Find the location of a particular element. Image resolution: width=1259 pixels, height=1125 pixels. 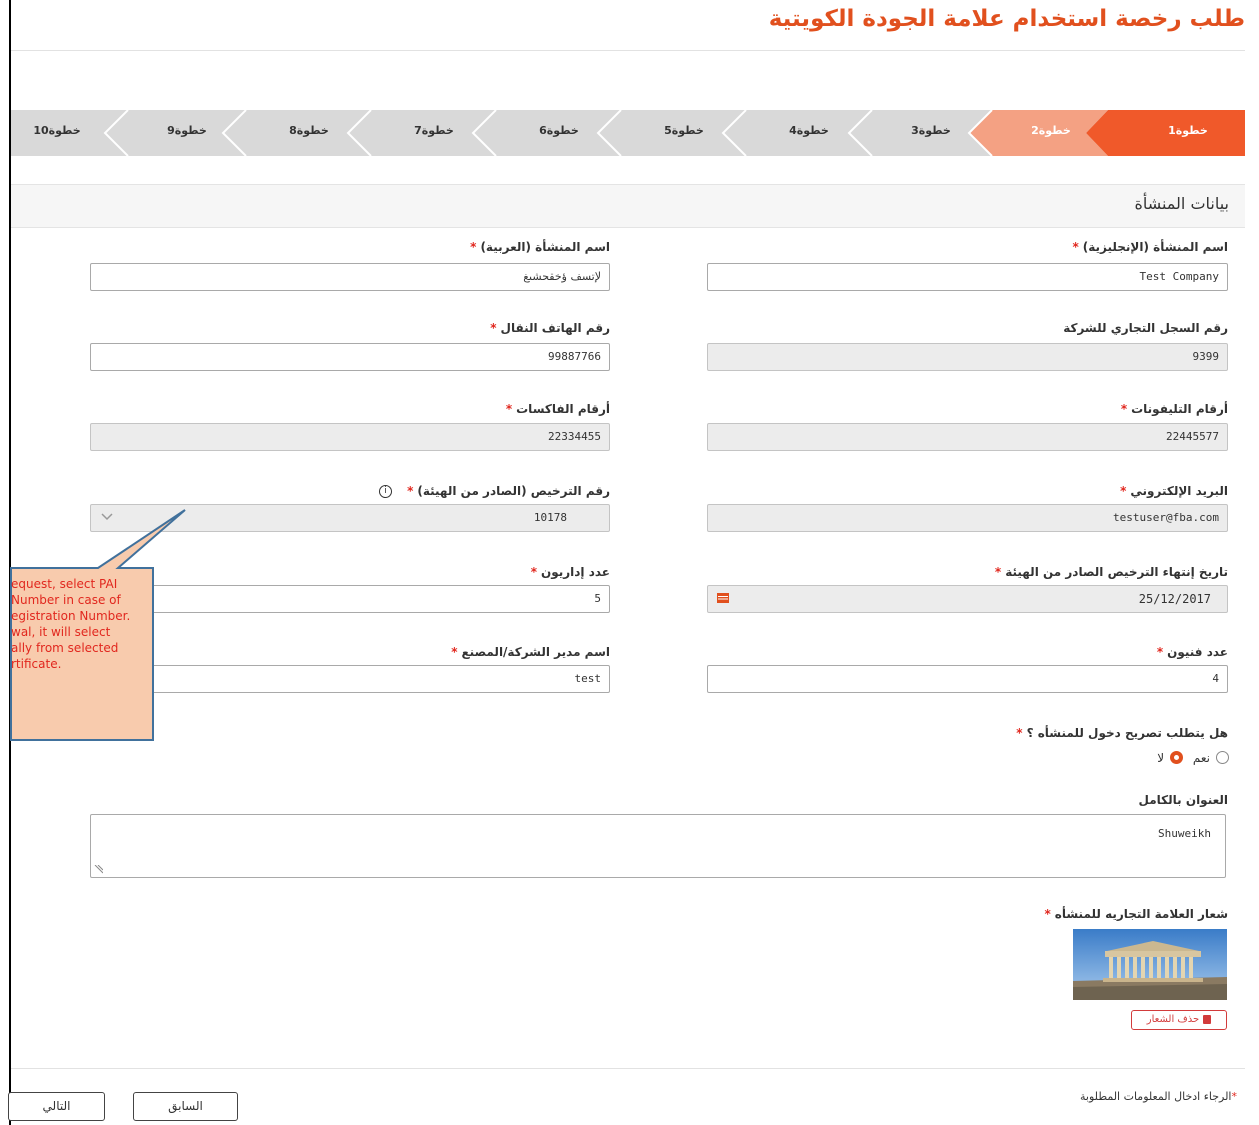

delete-logo-label: حذف الشعار is located at coordinates (1173, 1019).